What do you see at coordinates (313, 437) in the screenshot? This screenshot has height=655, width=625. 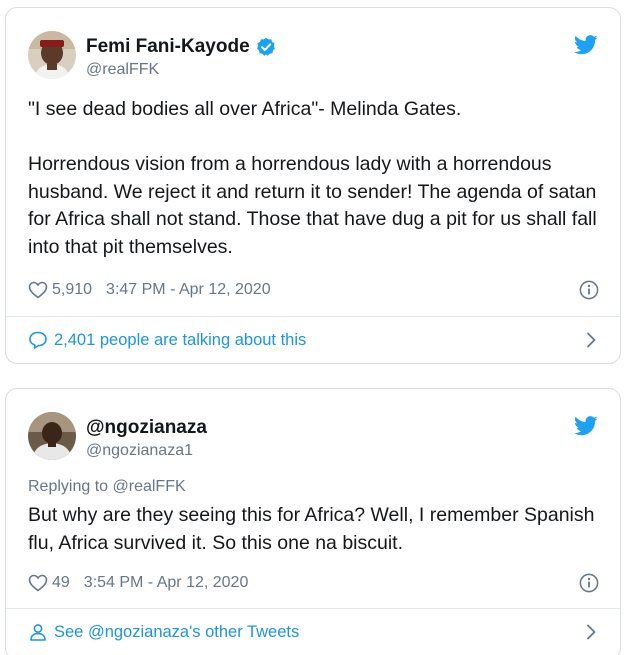 I see `tweet-header: @ngozianaza @ngozianaza1` at bounding box center [313, 437].